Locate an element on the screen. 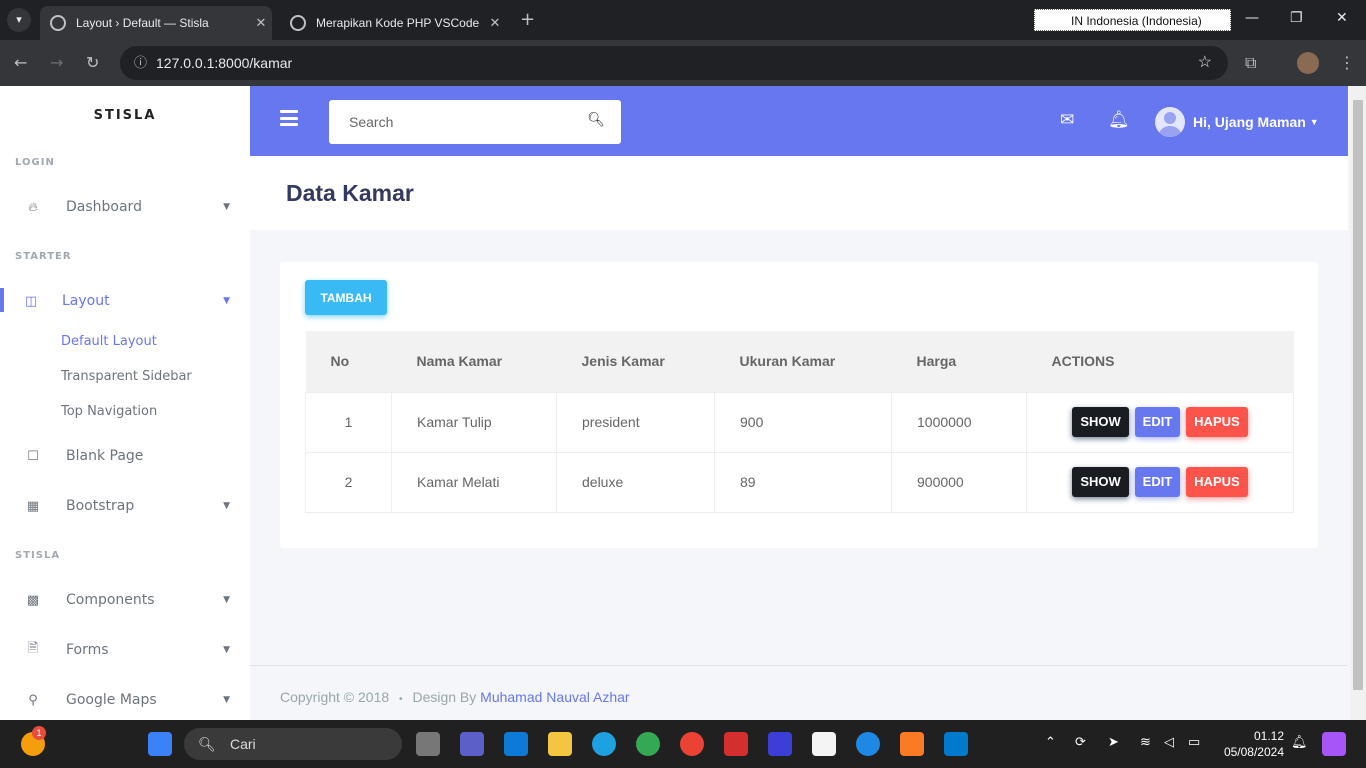 Image resolution: width=1366 pixels, height=768 pixels. minimize-icon: — is located at coordinates (1252, 18).